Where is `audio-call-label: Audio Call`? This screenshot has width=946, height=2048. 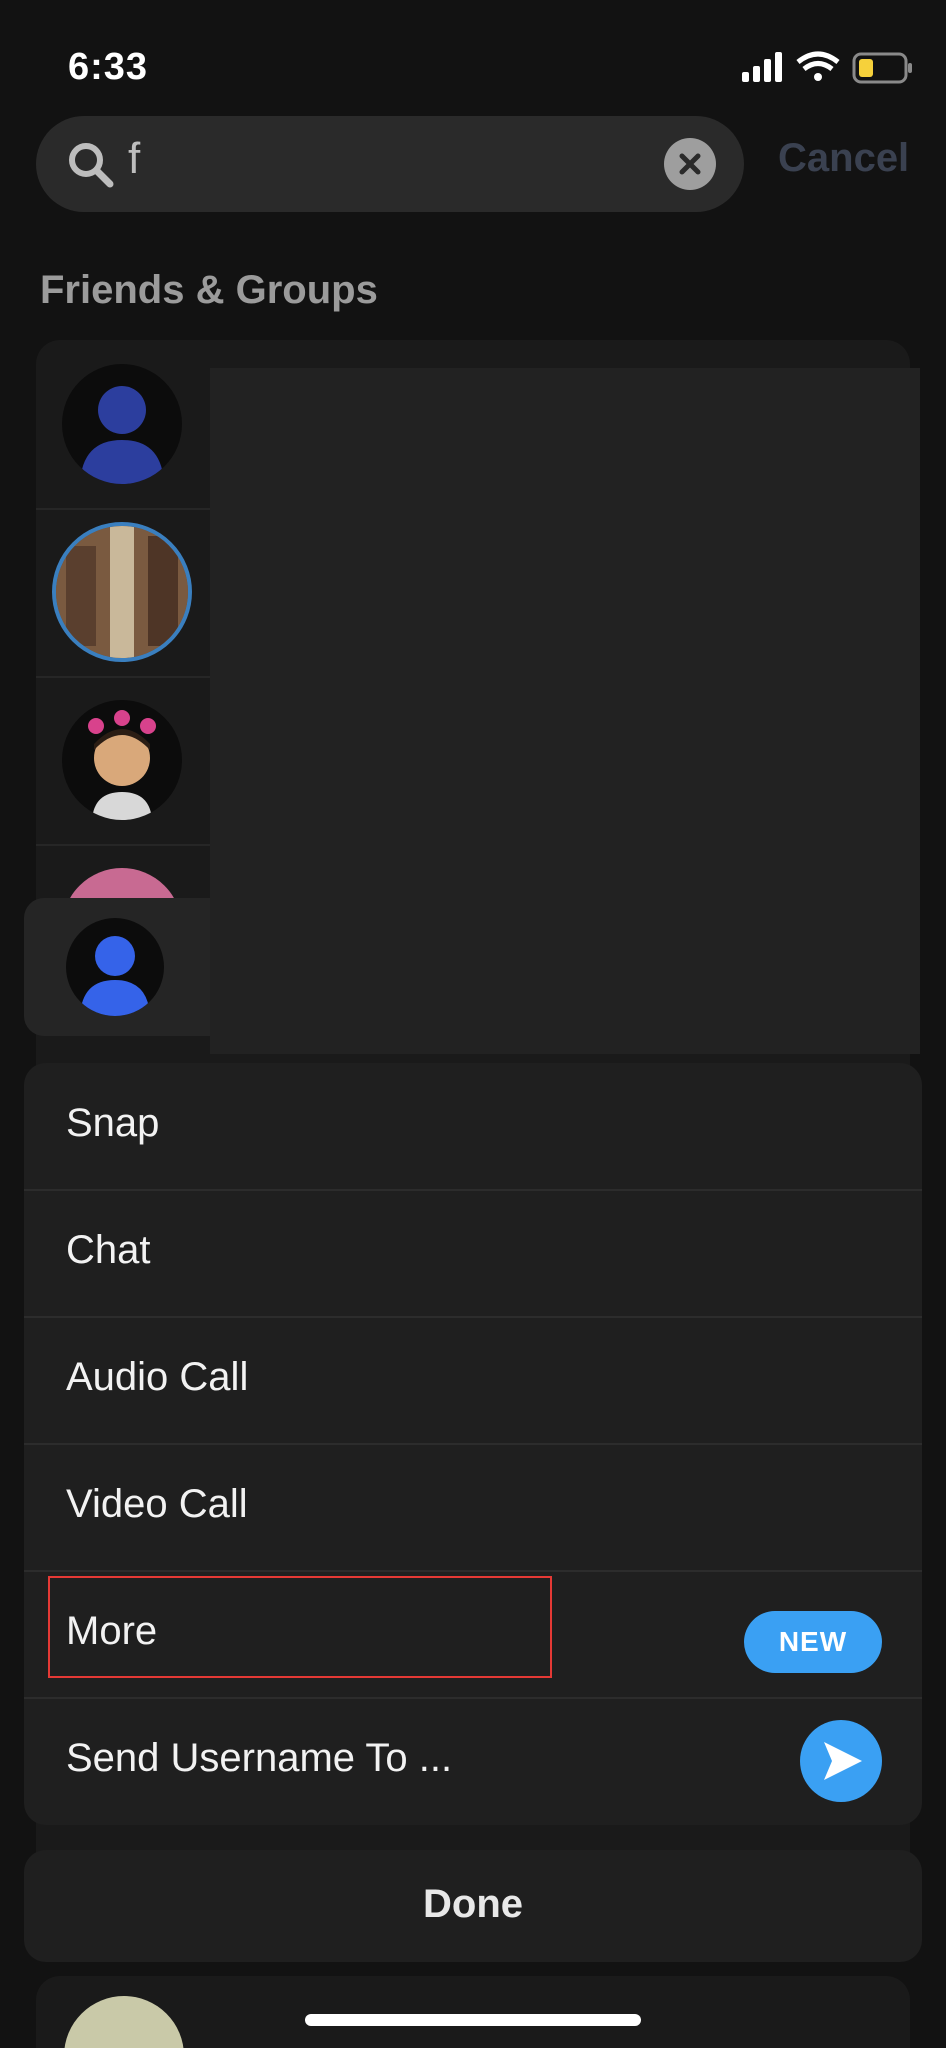 audio-call-label: Audio Call is located at coordinates (157, 1377).